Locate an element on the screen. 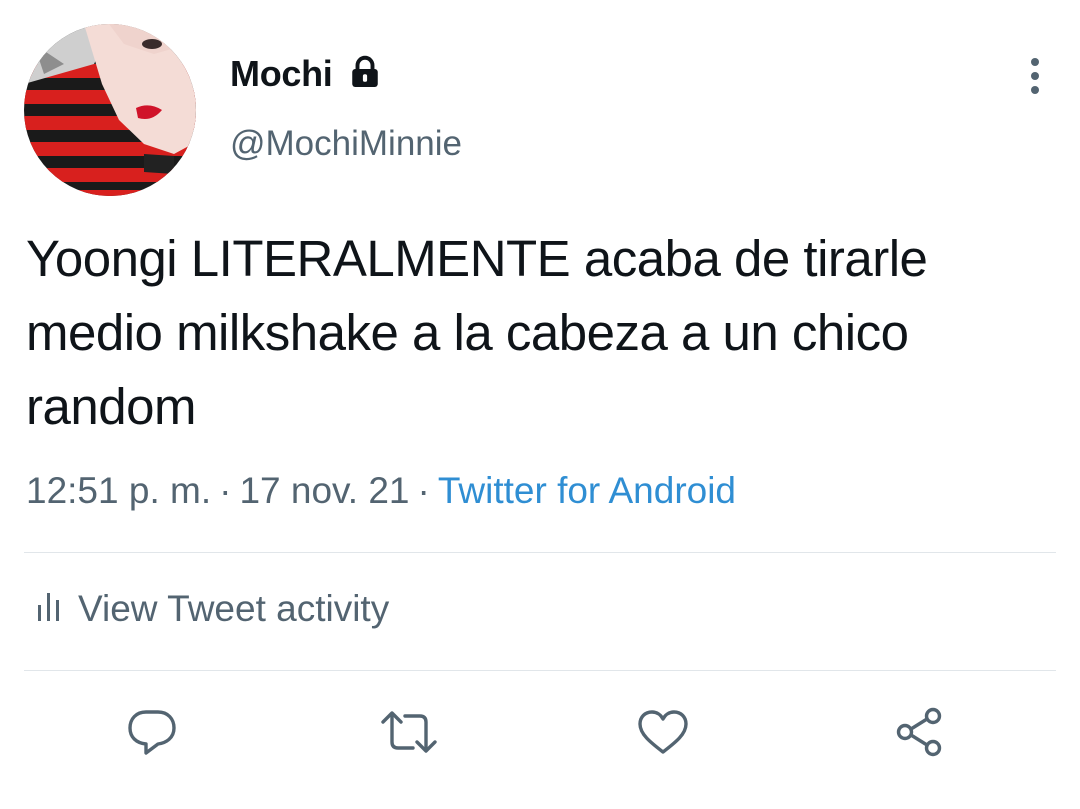 Image resolution: width=1080 pixels, height=809 pixels. more-vertical-icon is located at coordinates (1035, 76).